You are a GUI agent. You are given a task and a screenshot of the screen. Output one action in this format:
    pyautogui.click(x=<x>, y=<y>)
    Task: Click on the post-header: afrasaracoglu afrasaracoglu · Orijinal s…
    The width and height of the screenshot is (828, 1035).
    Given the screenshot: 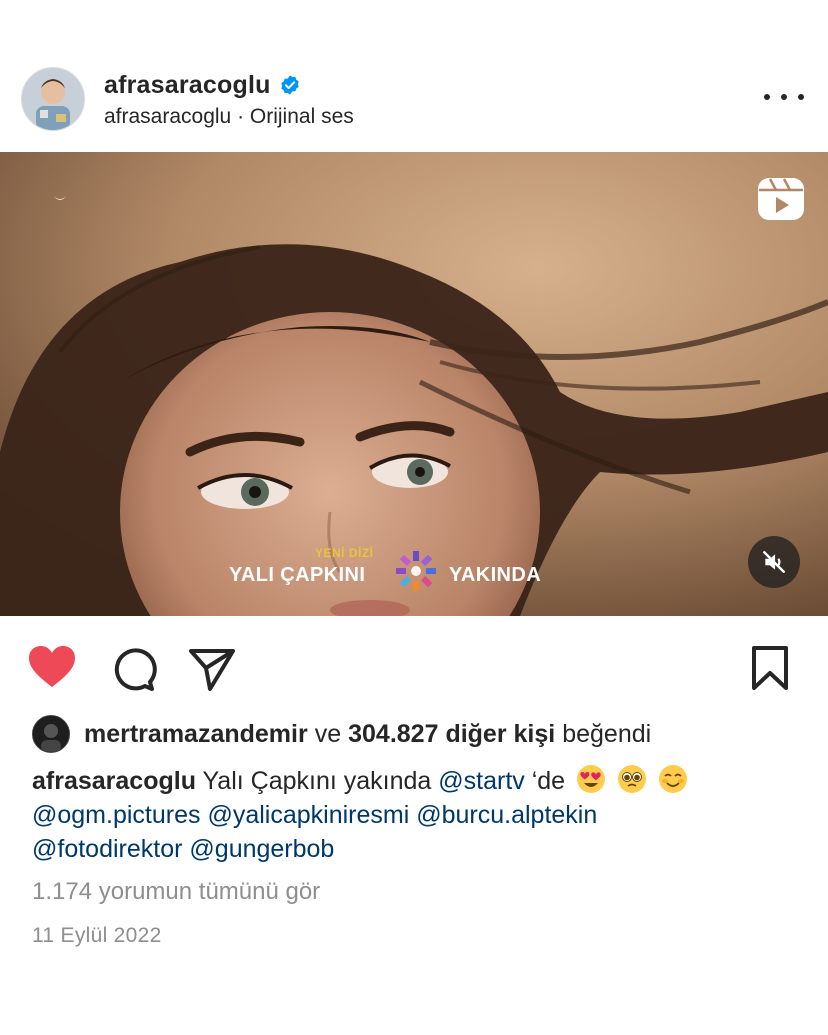 What is the action you would take?
    pyautogui.click(x=414, y=98)
    